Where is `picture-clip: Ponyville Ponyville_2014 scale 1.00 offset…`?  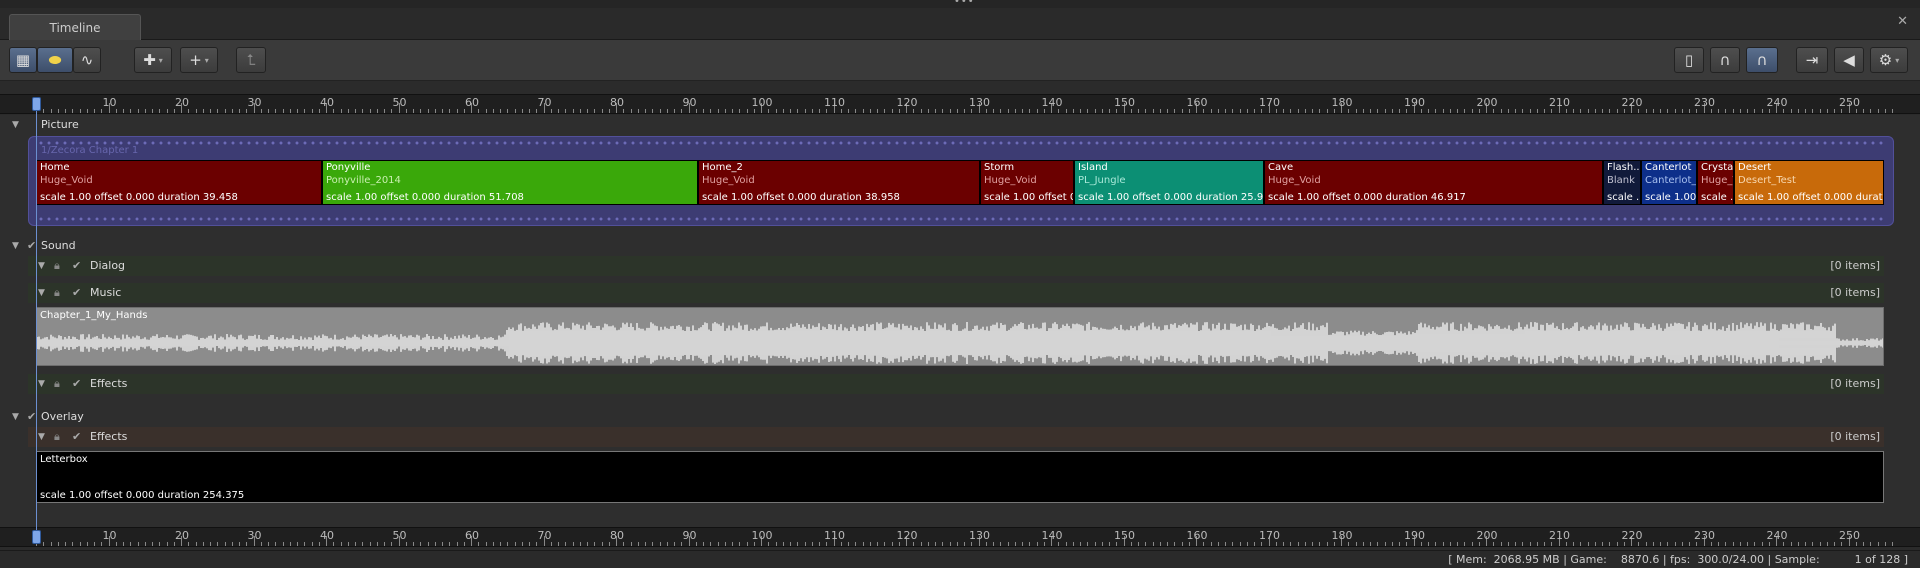 picture-clip: Ponyville Ponyville_2014 scale 1.00 offset… is located at coordinates (510, 182).